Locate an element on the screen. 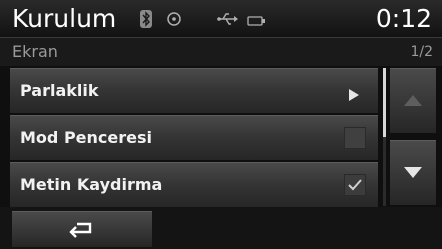 The height and width of the screenshot is (249, 442). scroll-down-icon is located at coordinates (413, 172).